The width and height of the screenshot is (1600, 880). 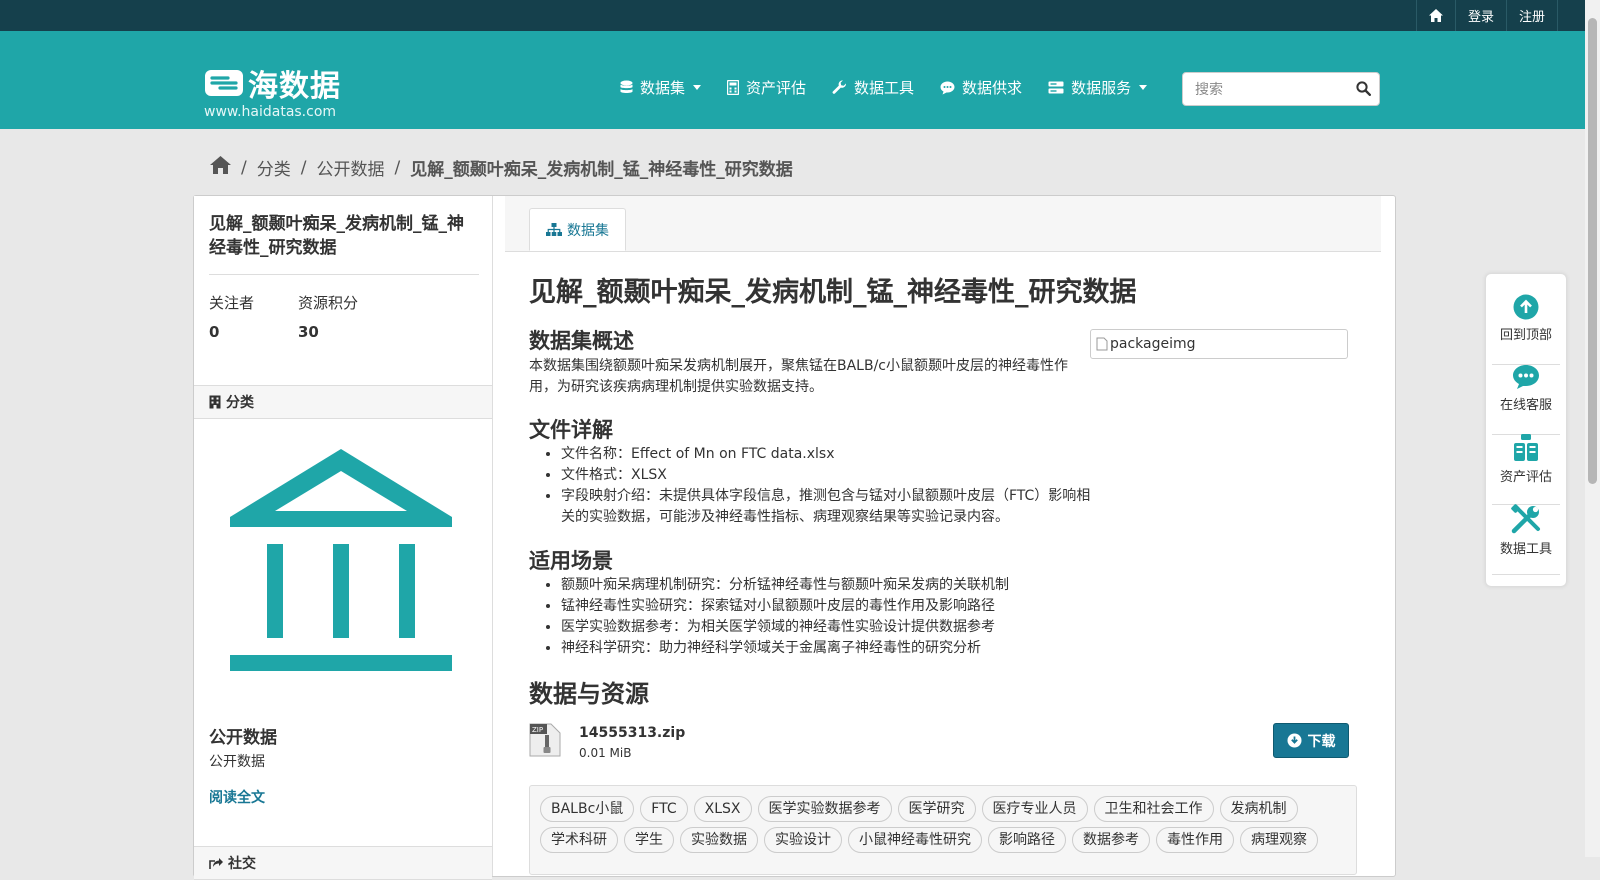 I want to click on nav-item-datasets: 数据集, so click(x=661, y=87).